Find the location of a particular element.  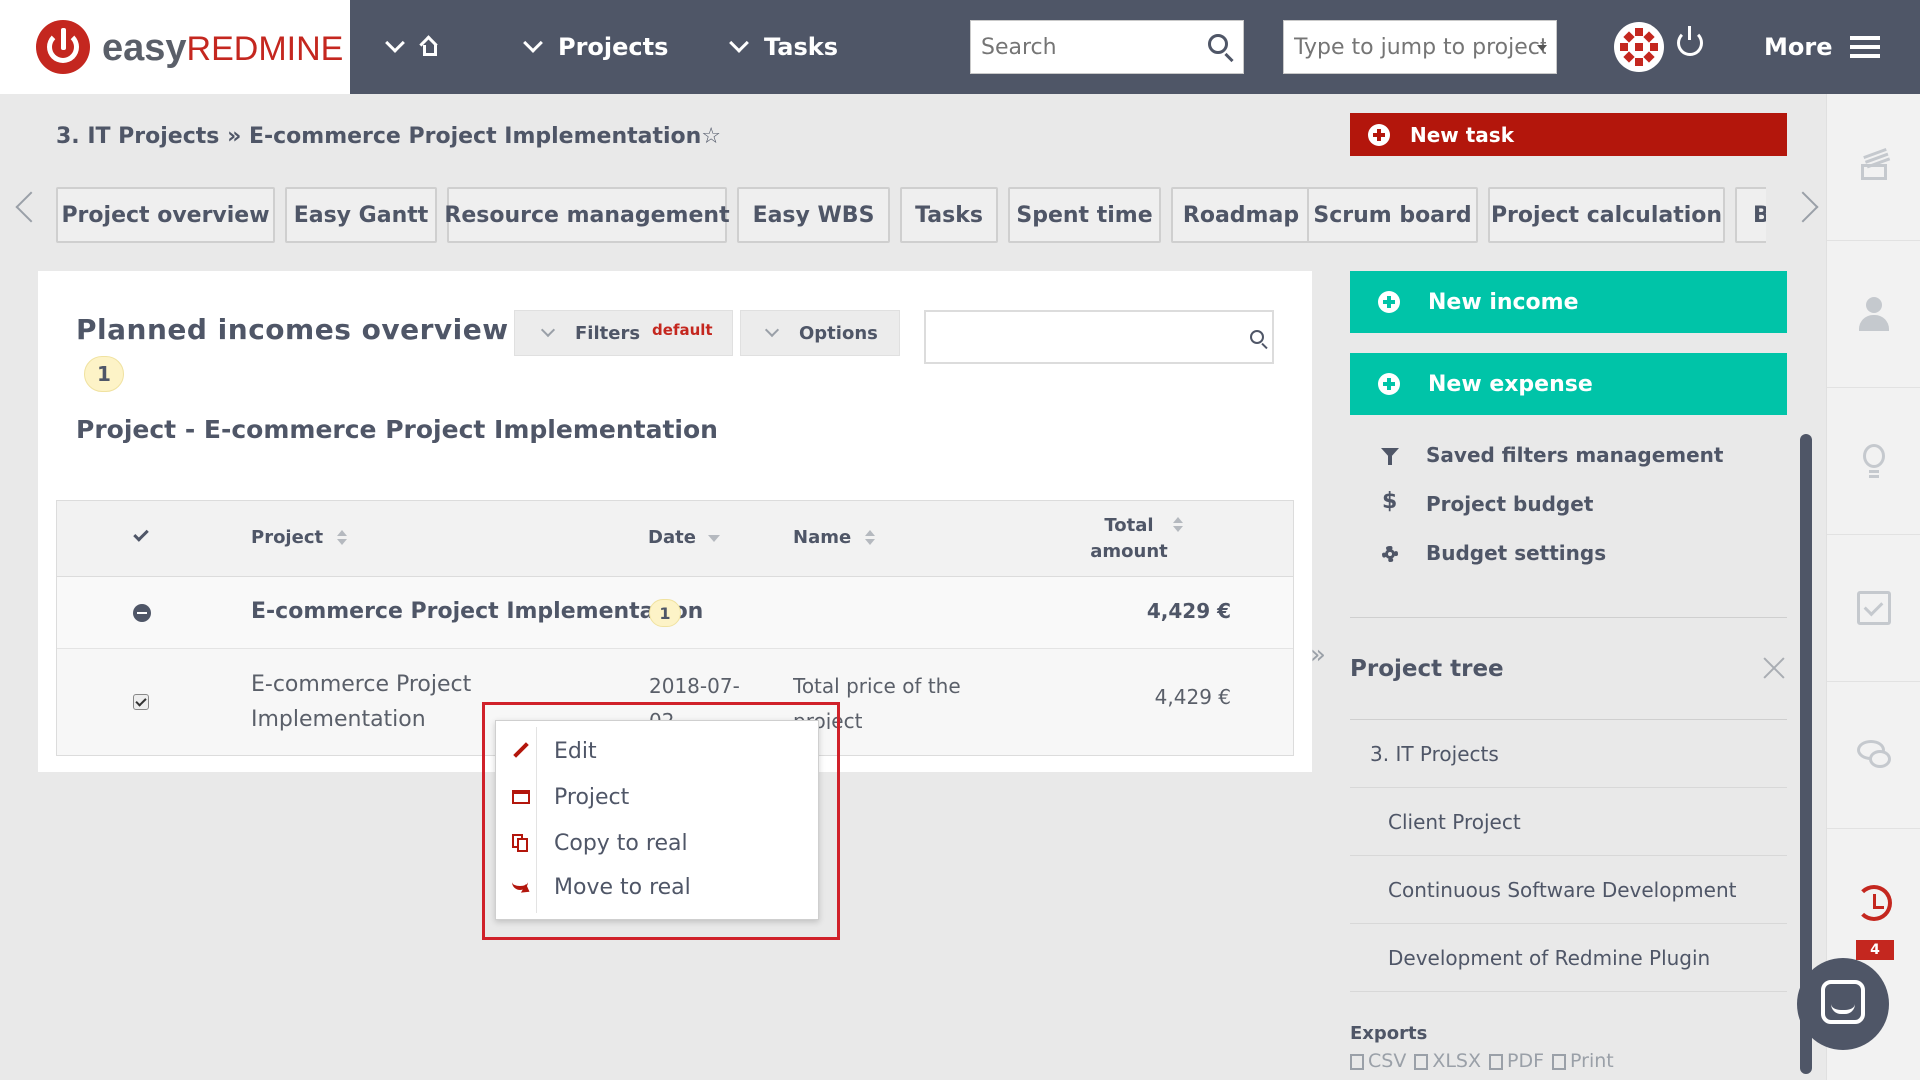

nav-tasks-label: Tasks is located at coordinates (801, 47).